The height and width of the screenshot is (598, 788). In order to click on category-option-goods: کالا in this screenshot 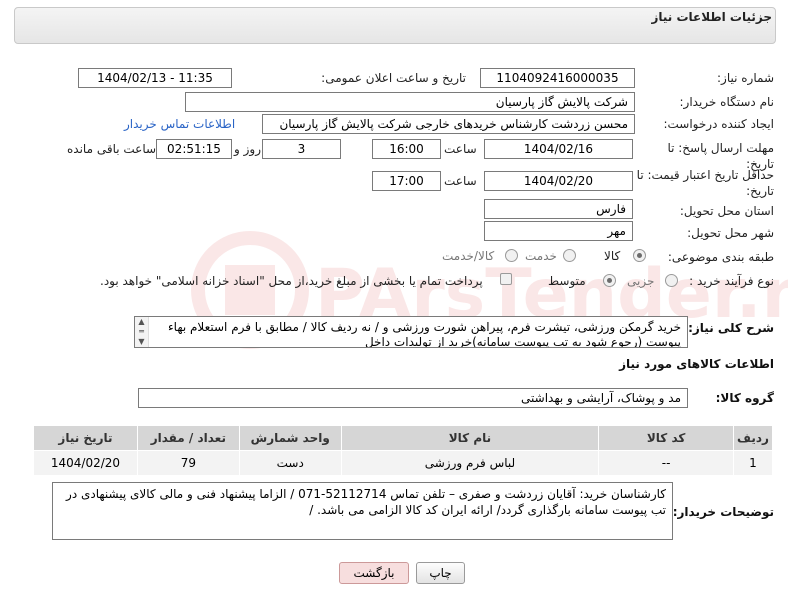, I will do `click(612, 256)`.